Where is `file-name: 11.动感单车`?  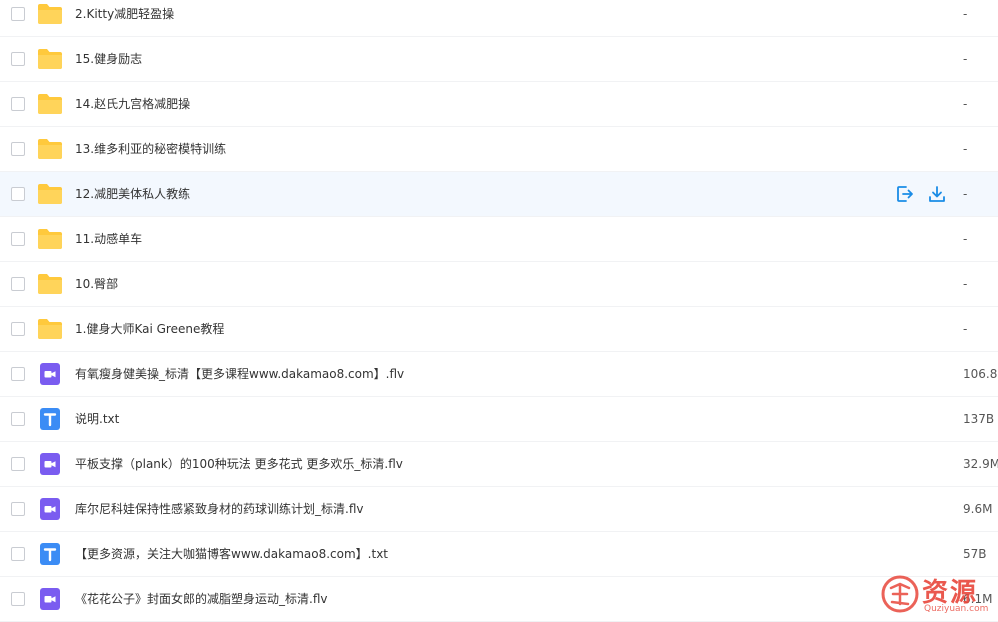
file-name: 11.动感单车 is located at coordinates (108, 239).